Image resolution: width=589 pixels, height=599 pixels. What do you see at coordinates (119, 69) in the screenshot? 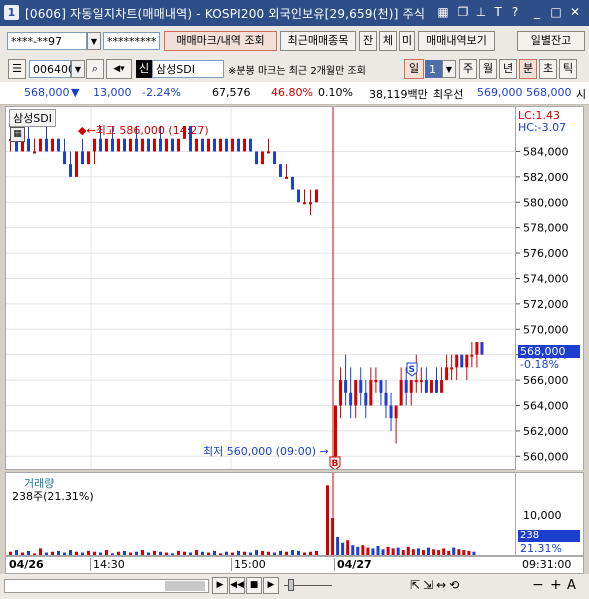
I see `sound-icon: ◀▾` at bounding box center [119, 69].